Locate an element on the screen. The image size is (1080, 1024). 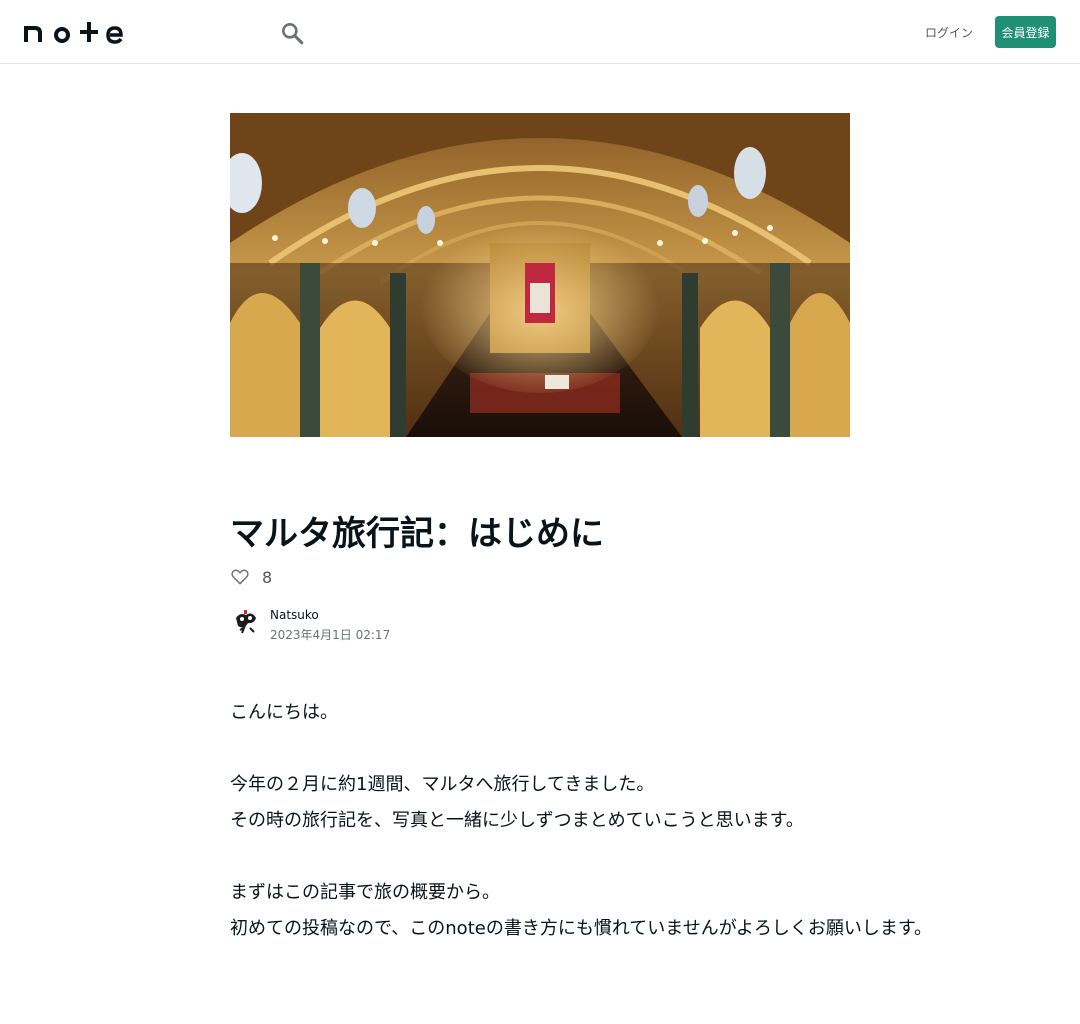
body-paragraph: まずはこの記事で旅の概要から。 is located at coordinates (365, 892).